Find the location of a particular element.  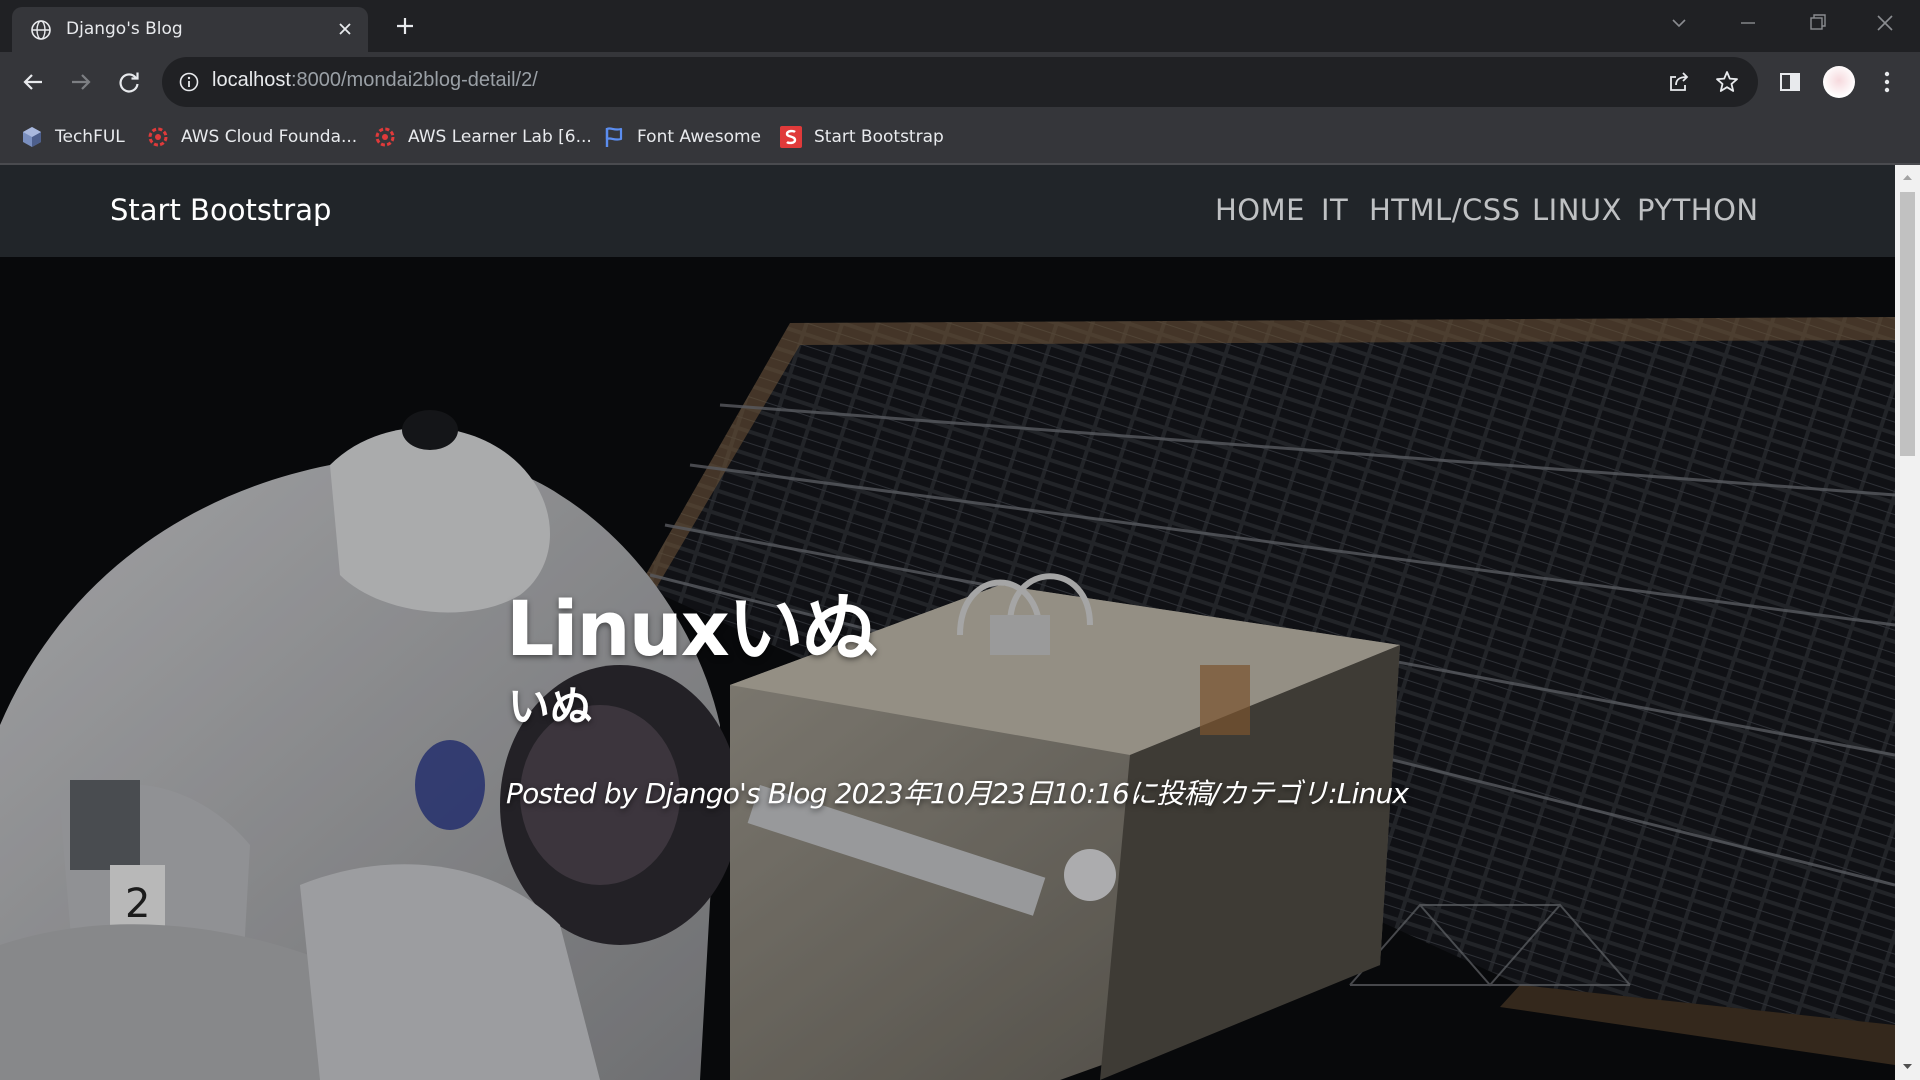

scroll-down-arrow-icon is located at coordinates (1907, 1066).